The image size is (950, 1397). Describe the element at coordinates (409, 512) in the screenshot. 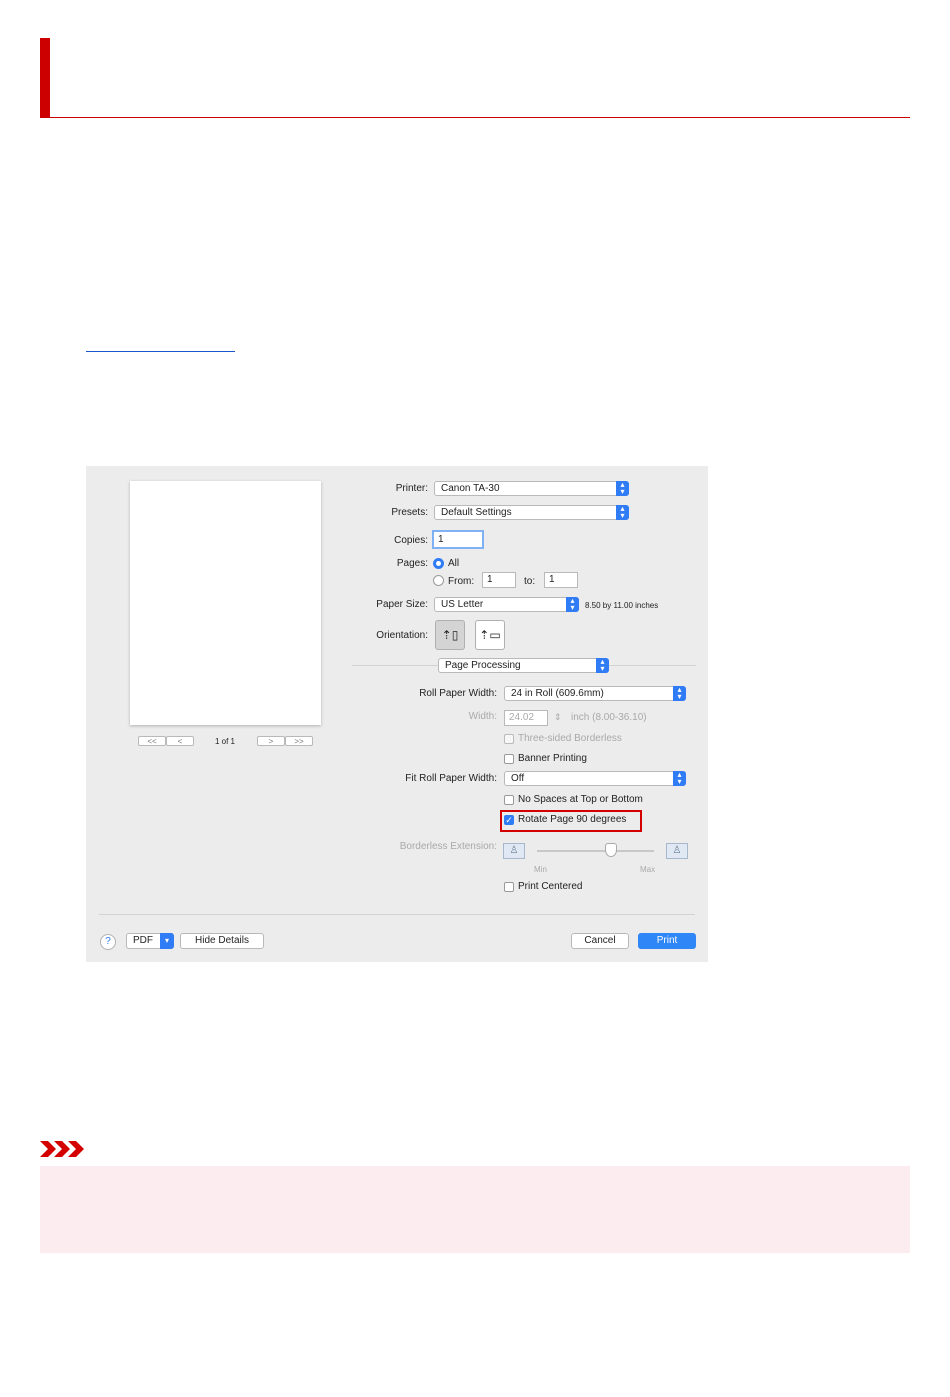

I see `presets-label: Presets:` at that location.